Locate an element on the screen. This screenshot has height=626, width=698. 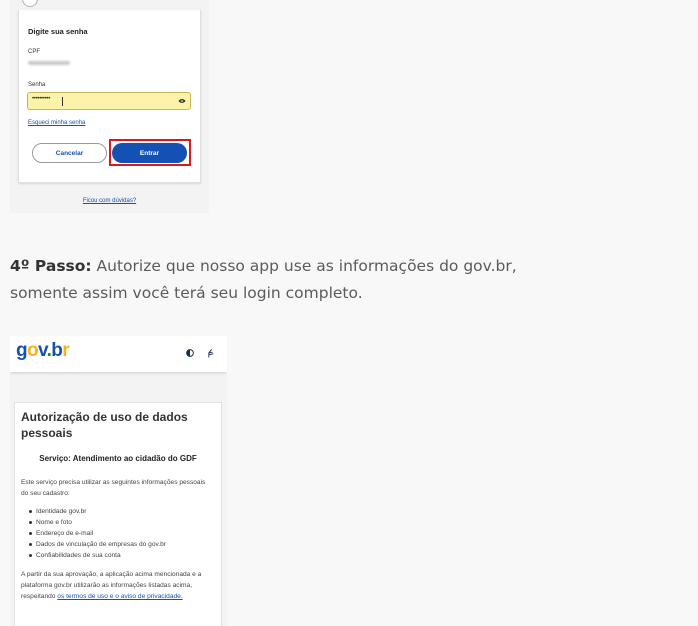
text-caret is located at coordinates (62, 101).